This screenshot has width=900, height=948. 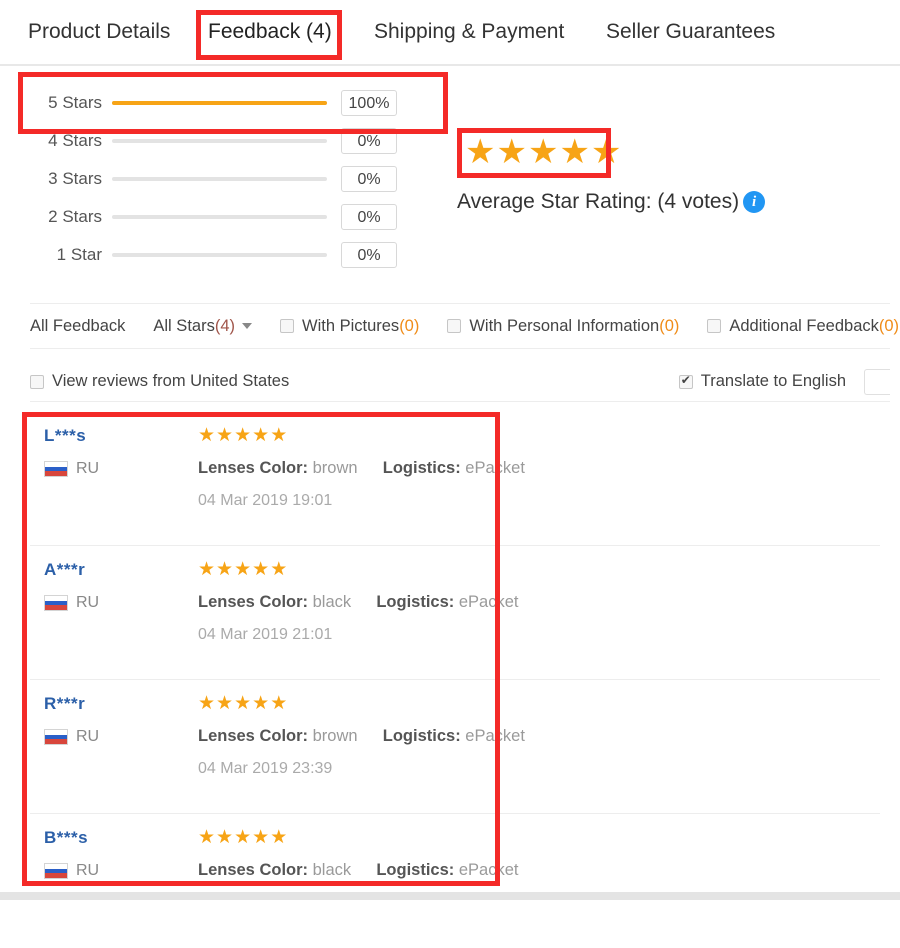 What do you see at coordinates (219, 179) in the screenshot?
I see `rating-bar-track-3-stars` at bounding box center [219, 179].